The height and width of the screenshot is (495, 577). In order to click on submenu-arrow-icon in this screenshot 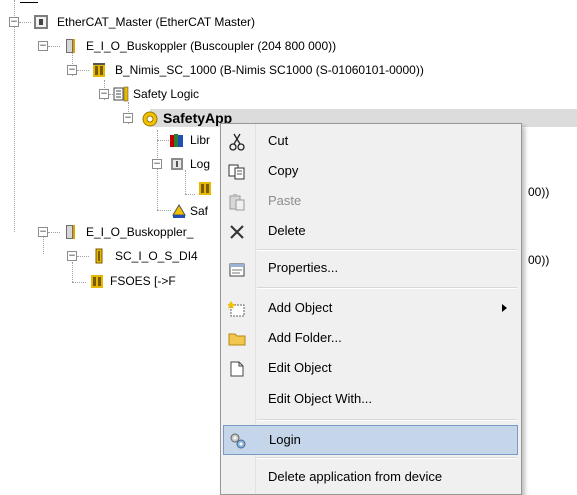, I will do `click(504, 308)`.